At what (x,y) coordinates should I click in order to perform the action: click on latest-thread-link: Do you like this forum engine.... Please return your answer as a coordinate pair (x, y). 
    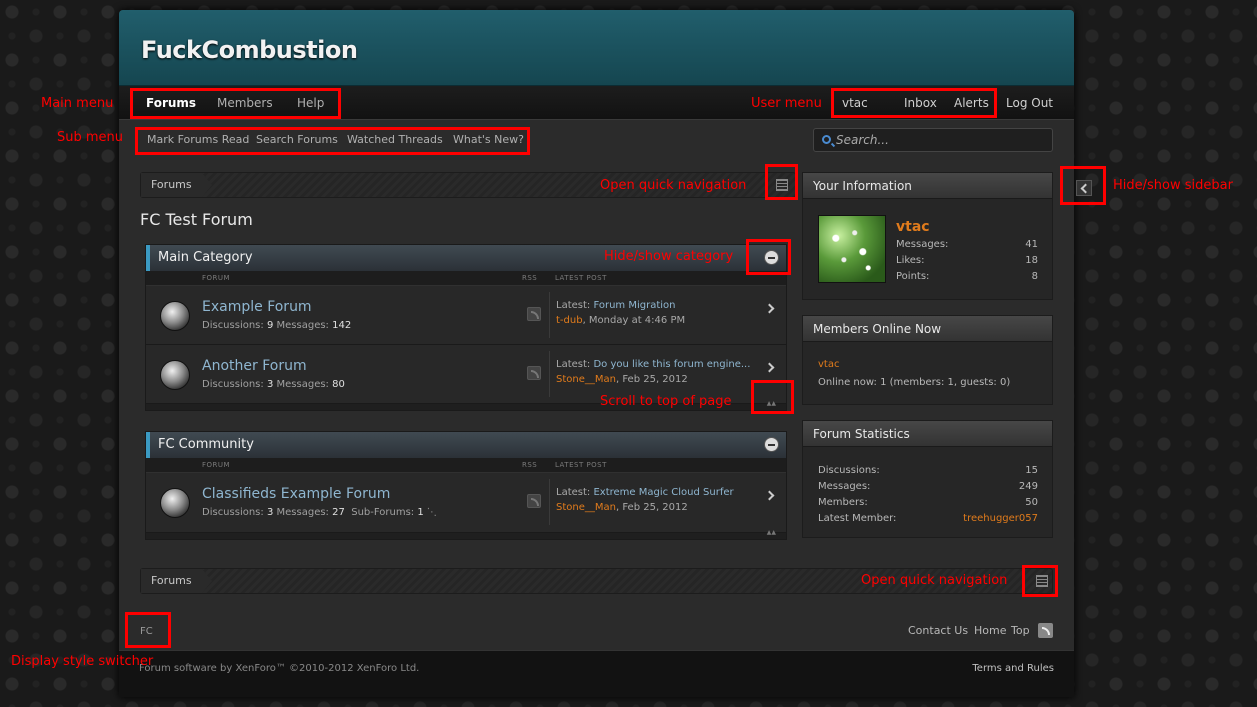
    Looking at the image, I should click on (671, 364).